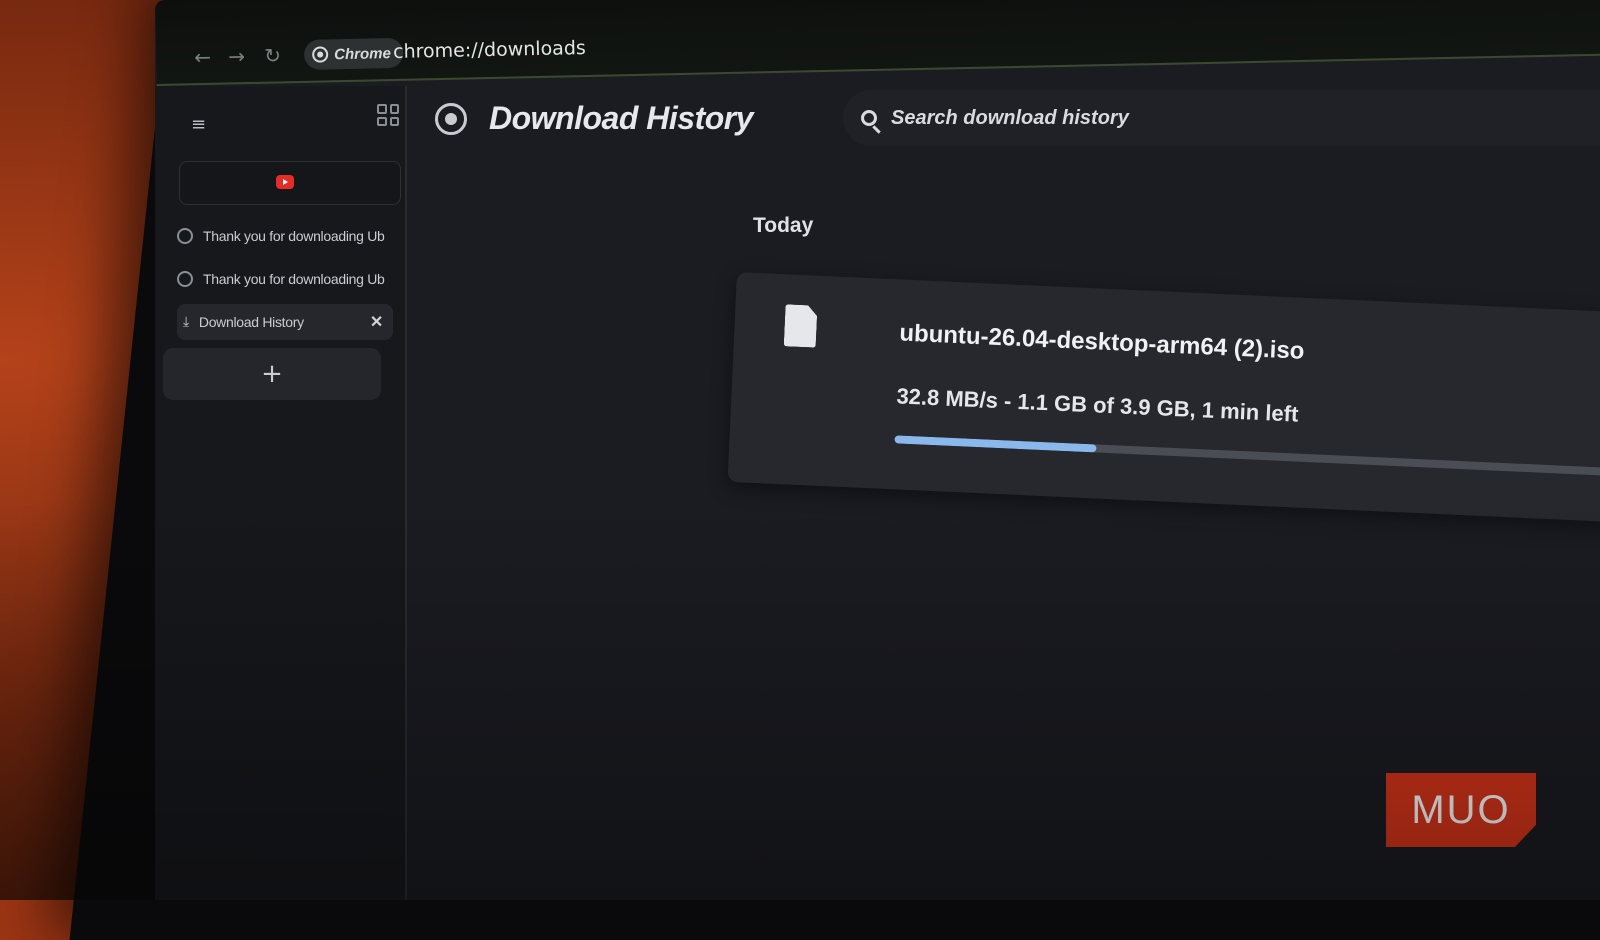 The height and width of the screenshot is (940, 1600). What do you see at coordinates (272, 55) in the screenshot?
I see `reload-icon: ↻` at bounding box center [272, 55].